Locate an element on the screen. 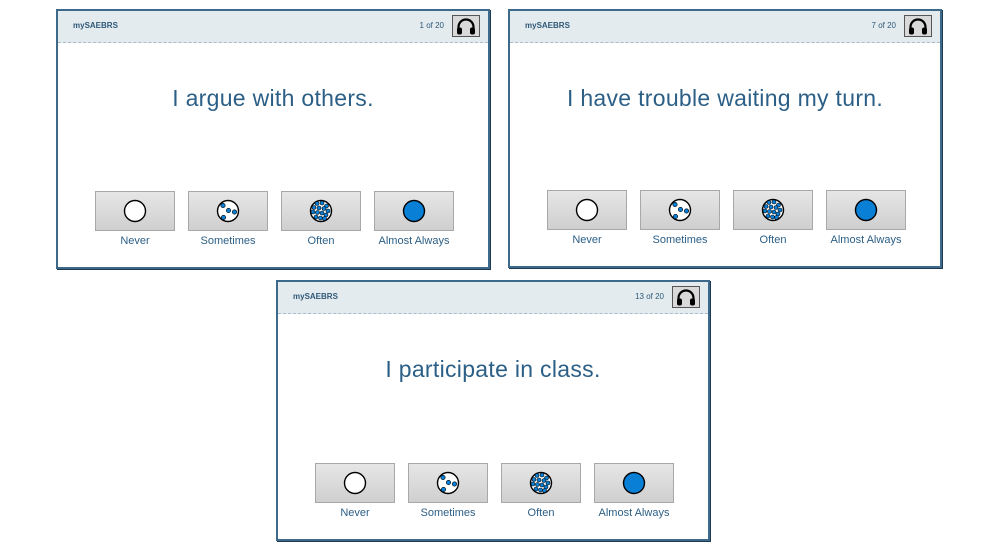 This screenshot has height=556, width=1000. question-text: I argue with others. is located at coordinates (273, 98).